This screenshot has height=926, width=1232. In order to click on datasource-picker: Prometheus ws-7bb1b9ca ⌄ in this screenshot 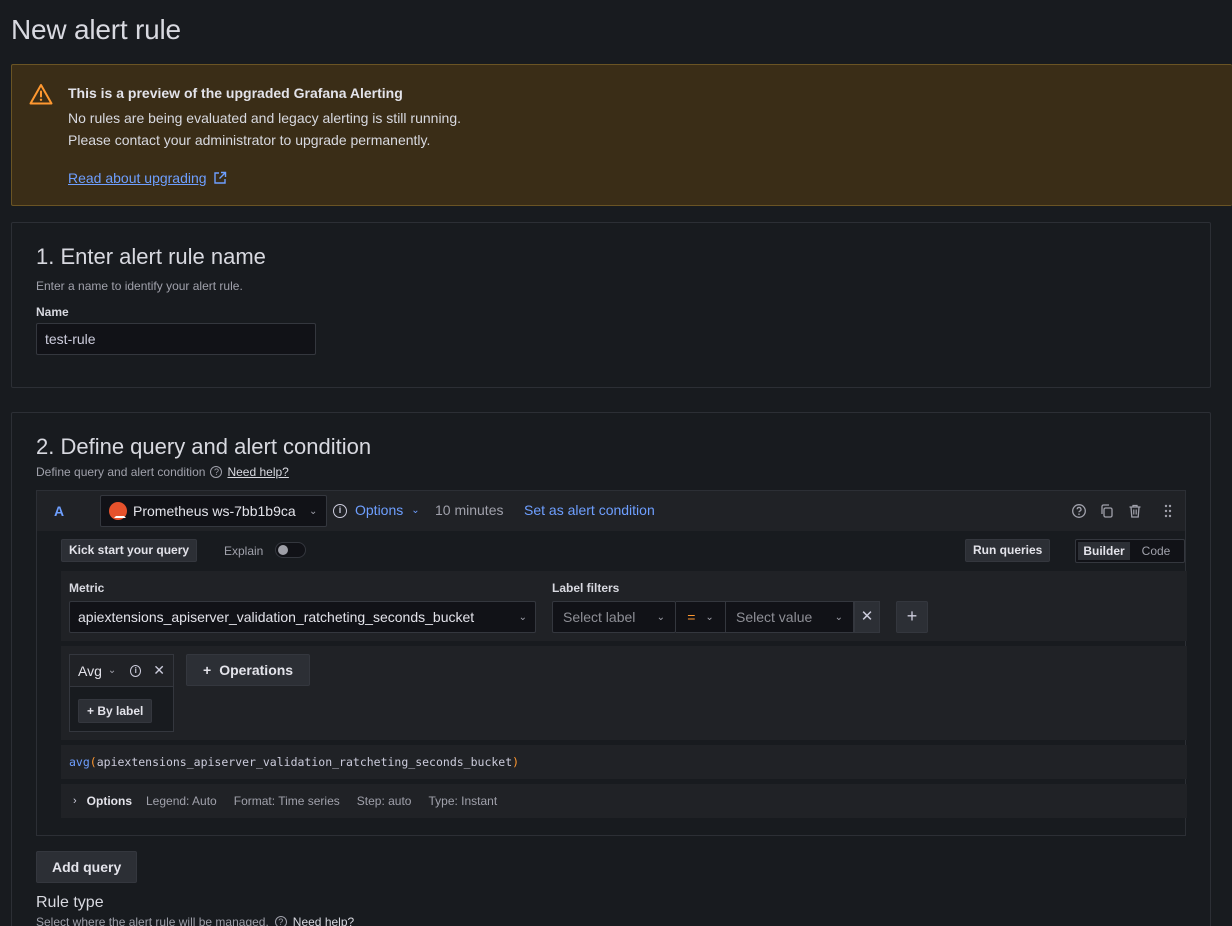, I will do `click(213, 511)`.